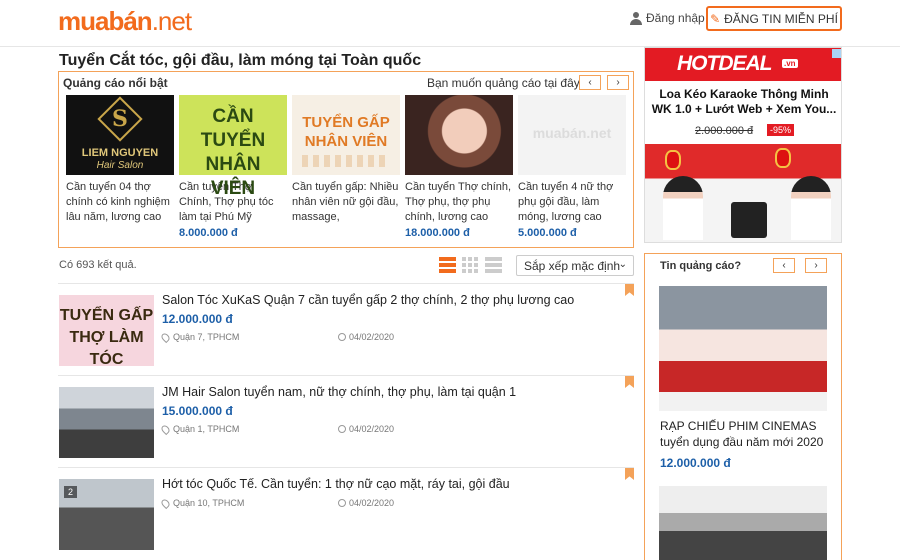 Image resolution: width=900 pixels, height=560 pixels. I want to click on sort-select: Sắp xếp mặc định ⌄, so click(575, 265).